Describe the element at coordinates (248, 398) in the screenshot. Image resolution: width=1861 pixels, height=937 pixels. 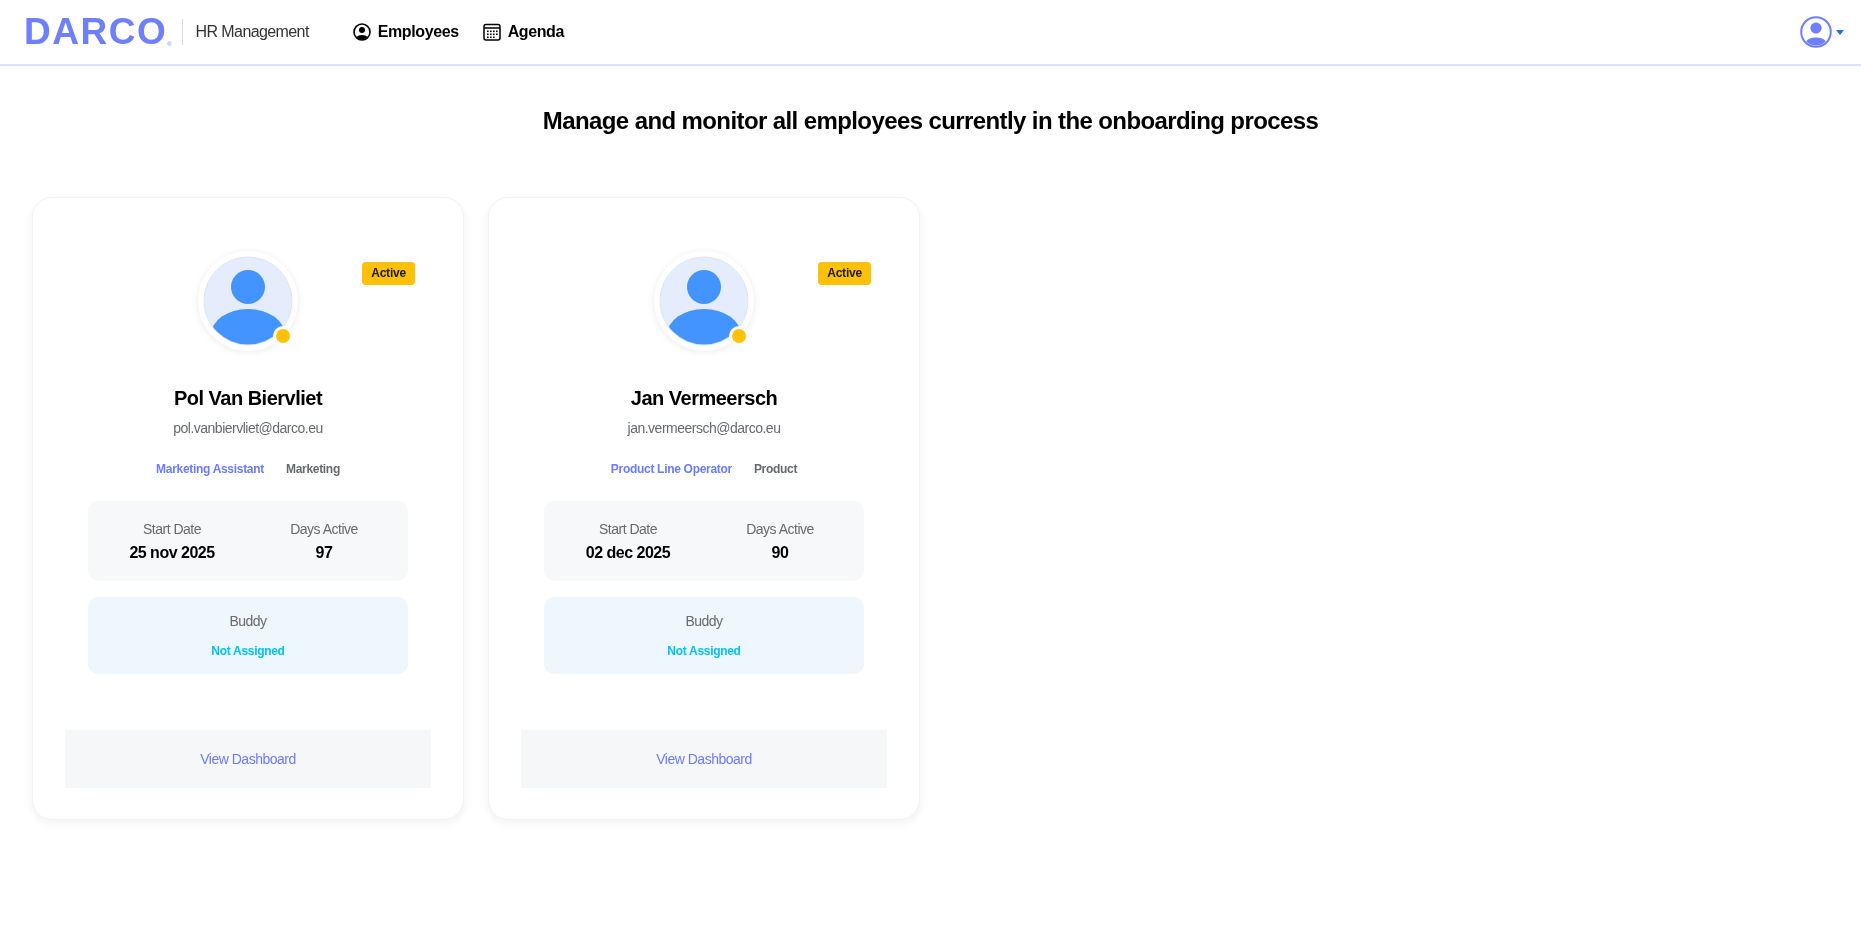
I see `employee-name: Pol Van Biervliet` at that location.